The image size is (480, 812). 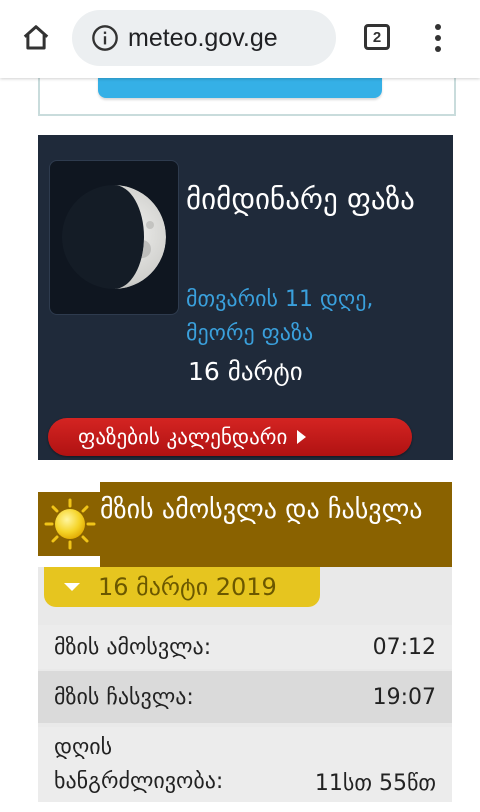 I want to click on home-icon, so click(x=36, y=37).